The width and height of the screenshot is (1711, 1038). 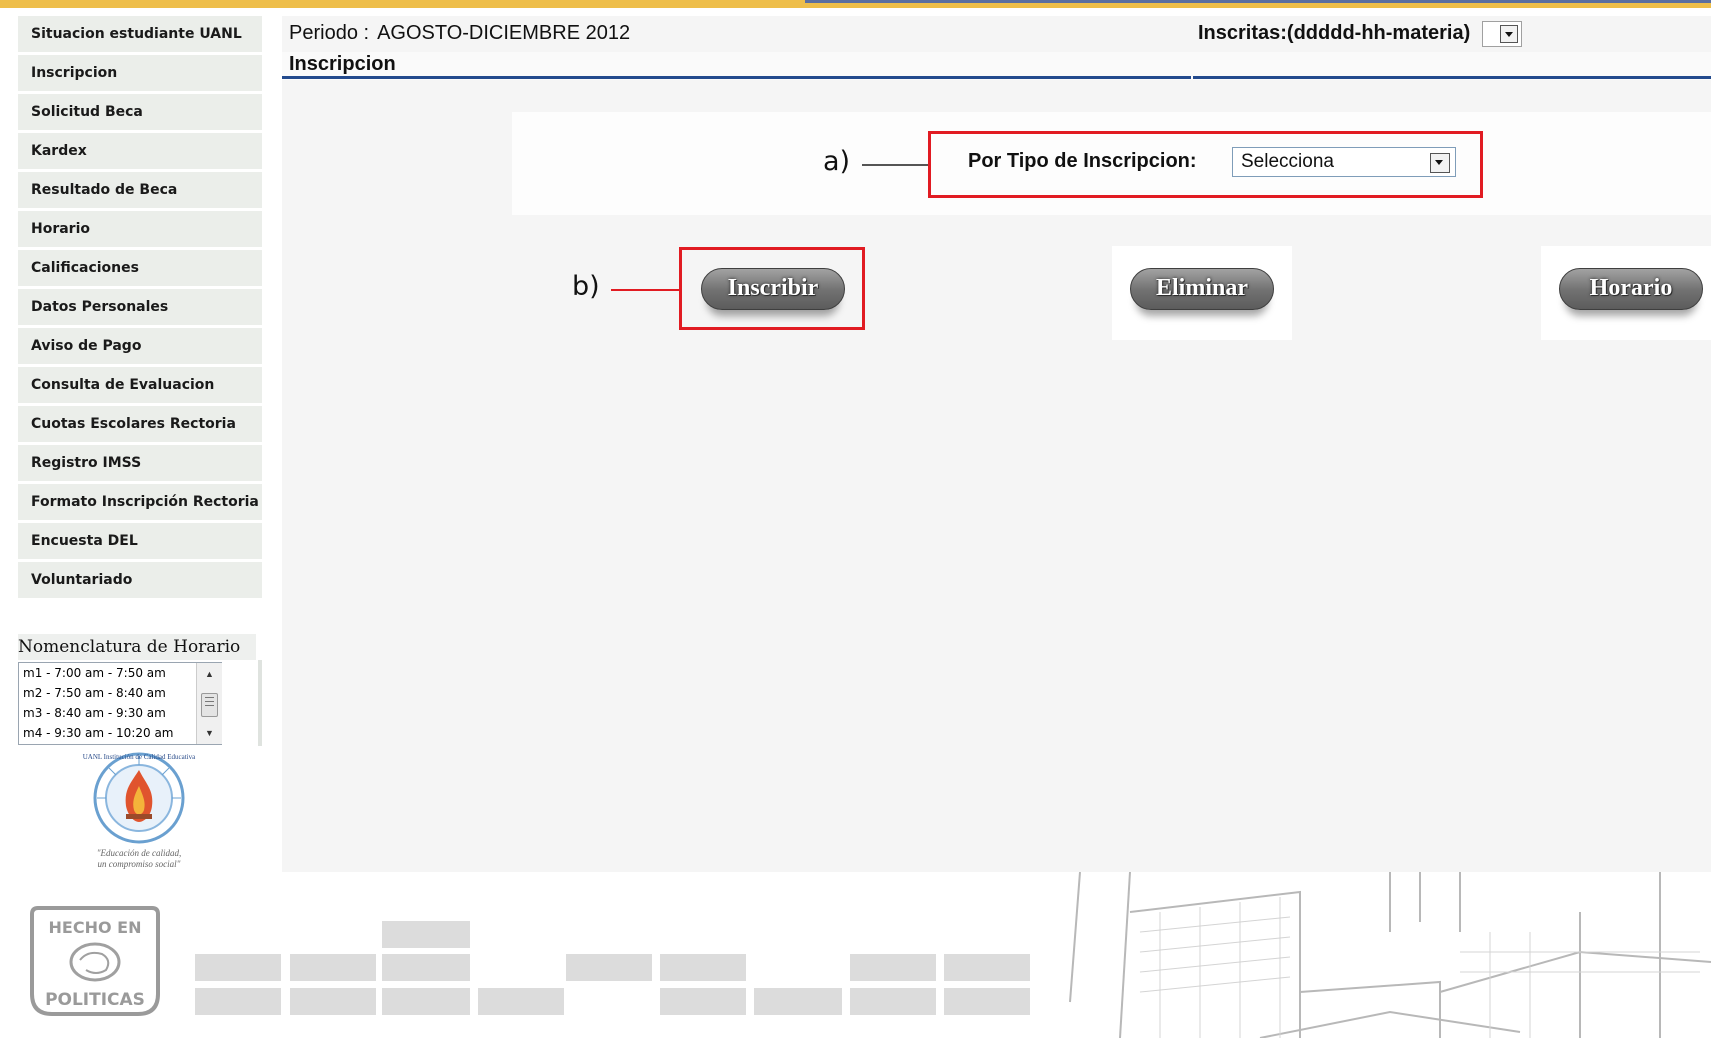 I want to click on sidebar-item-cuotas-escolares: Cuotas Escolares Rectoria, so click(x=140, y=424).